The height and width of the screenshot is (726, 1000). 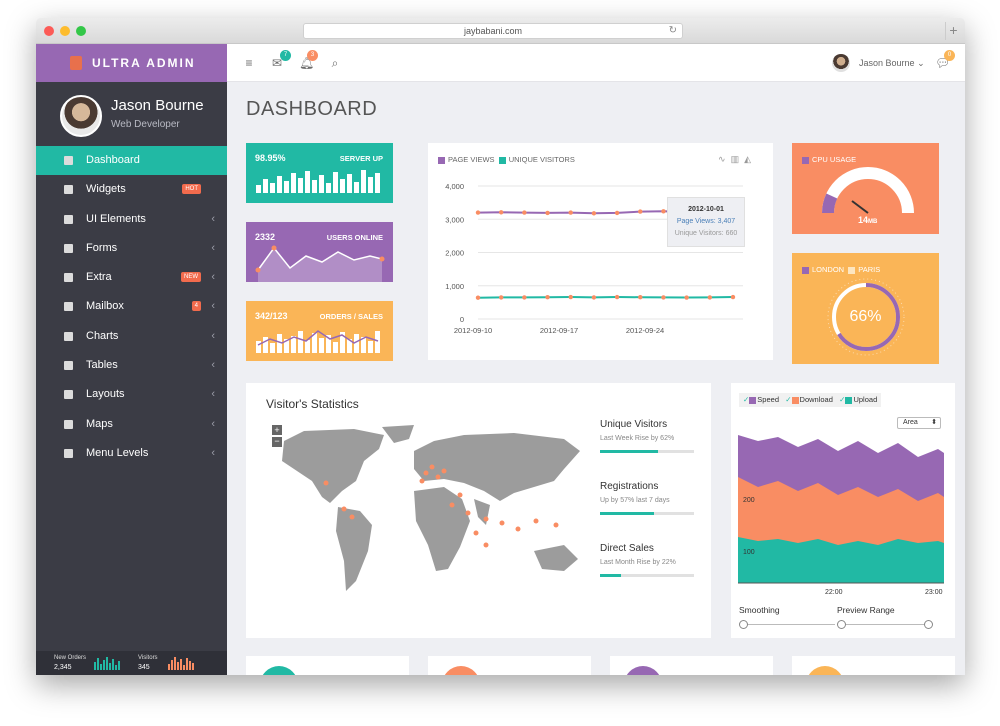 I want to click on folder-icon, so click(x=68, y=453).